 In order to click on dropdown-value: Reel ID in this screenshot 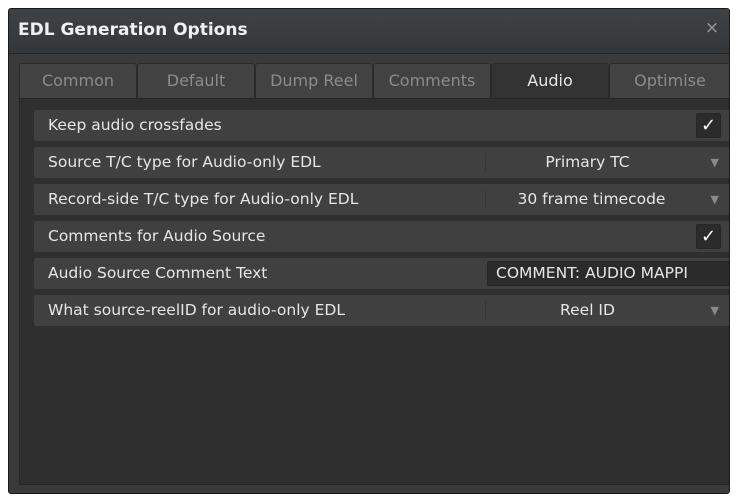, I will do `click(587, 310)`.